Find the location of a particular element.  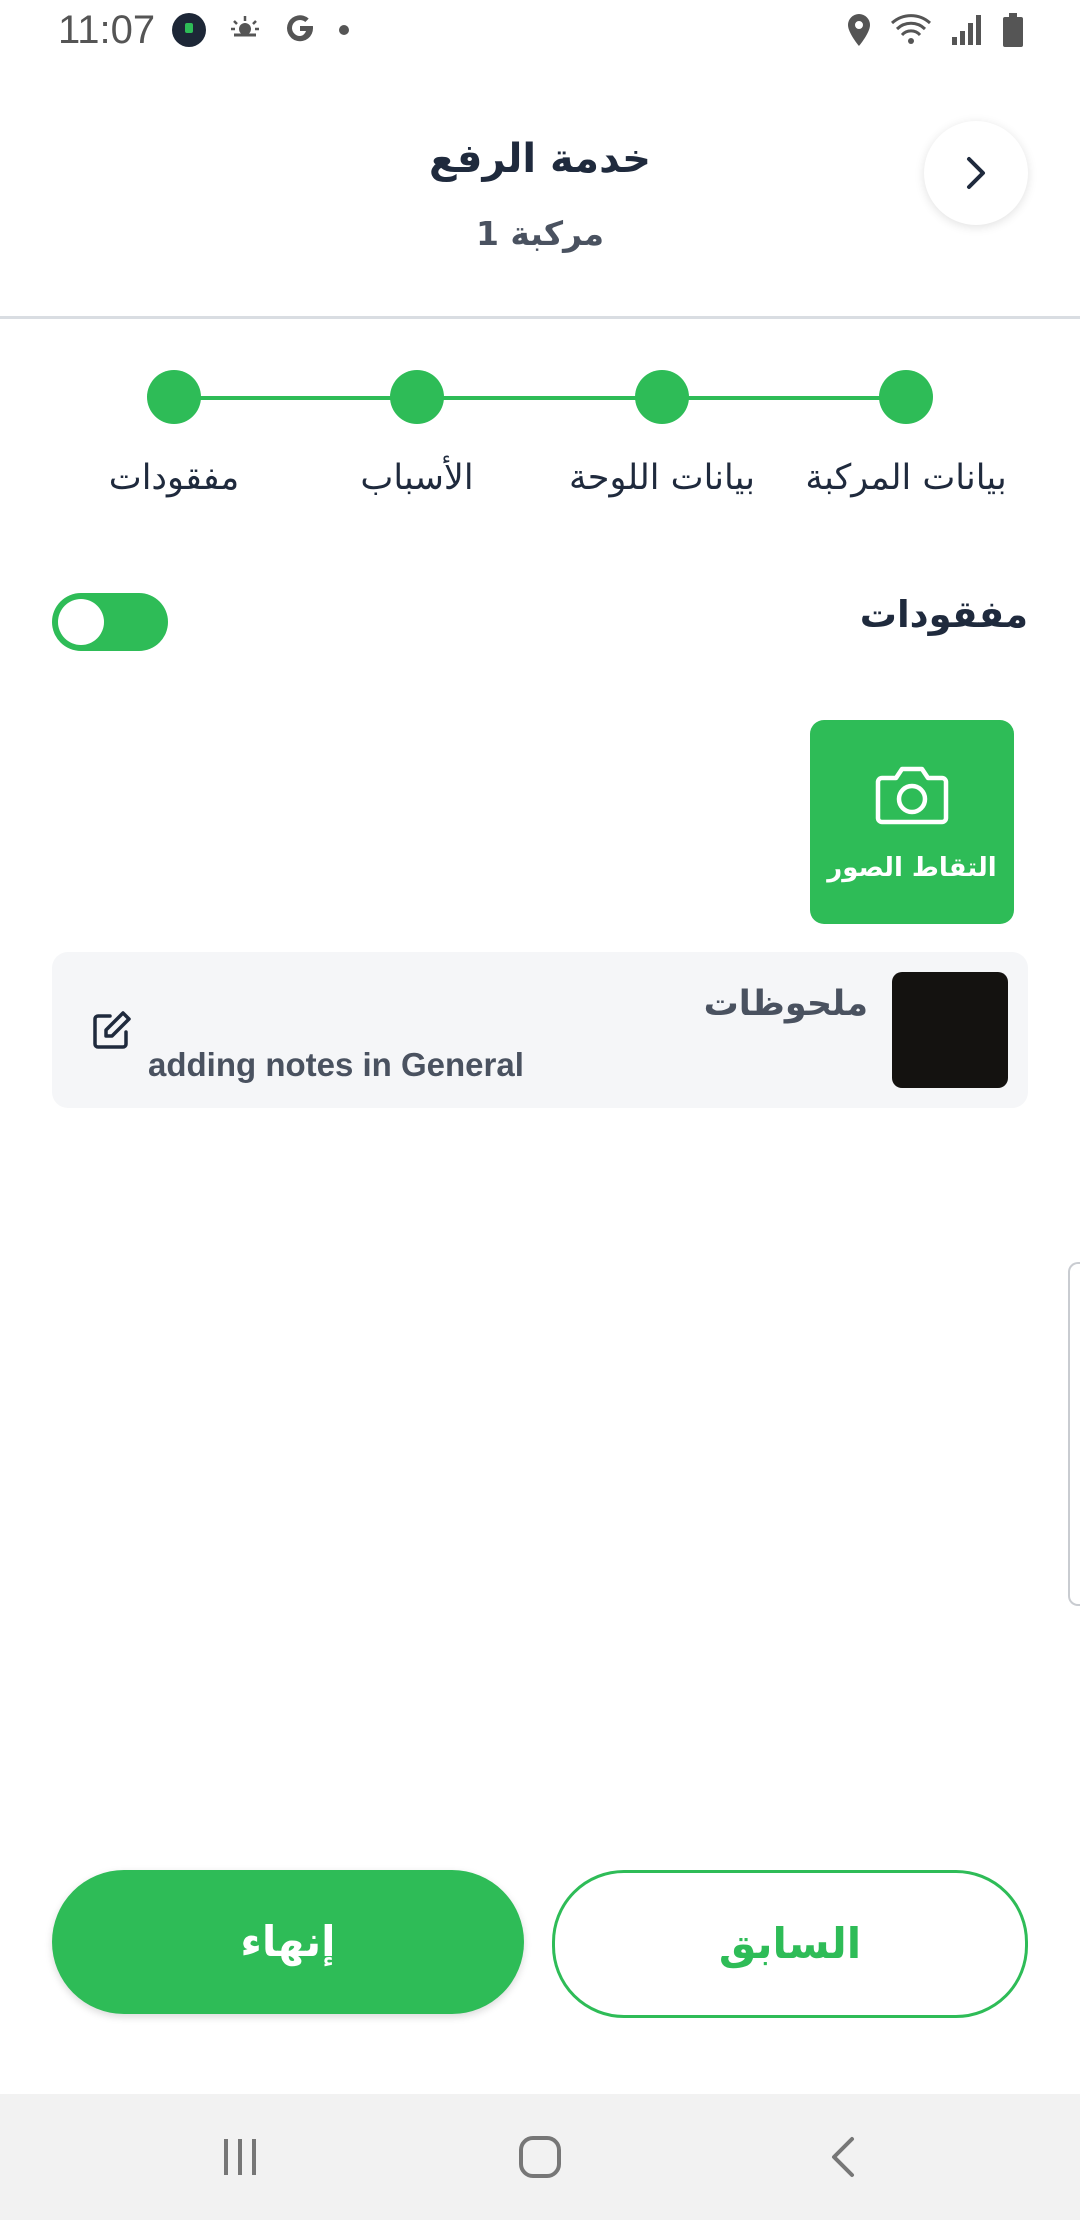

status-left-icons is located at coordinates (261, 30).